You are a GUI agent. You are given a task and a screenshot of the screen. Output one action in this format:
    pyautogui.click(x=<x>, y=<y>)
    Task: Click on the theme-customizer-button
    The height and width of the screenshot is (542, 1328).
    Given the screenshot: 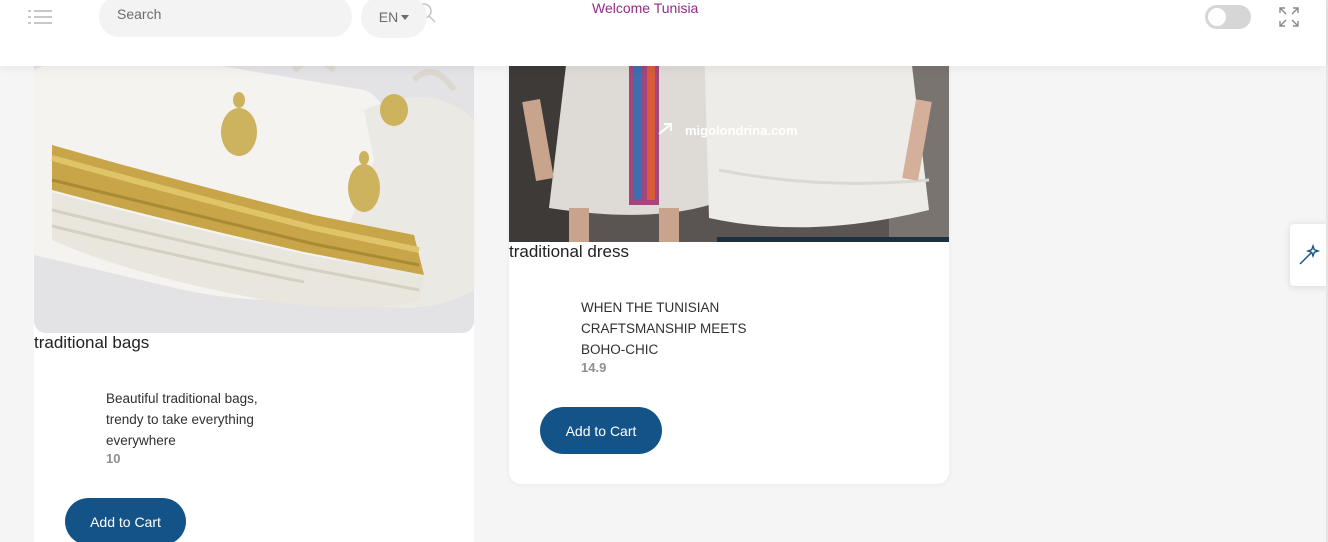 What is the action you would take?
    pyautogui.click(x=1309, y=255)
    